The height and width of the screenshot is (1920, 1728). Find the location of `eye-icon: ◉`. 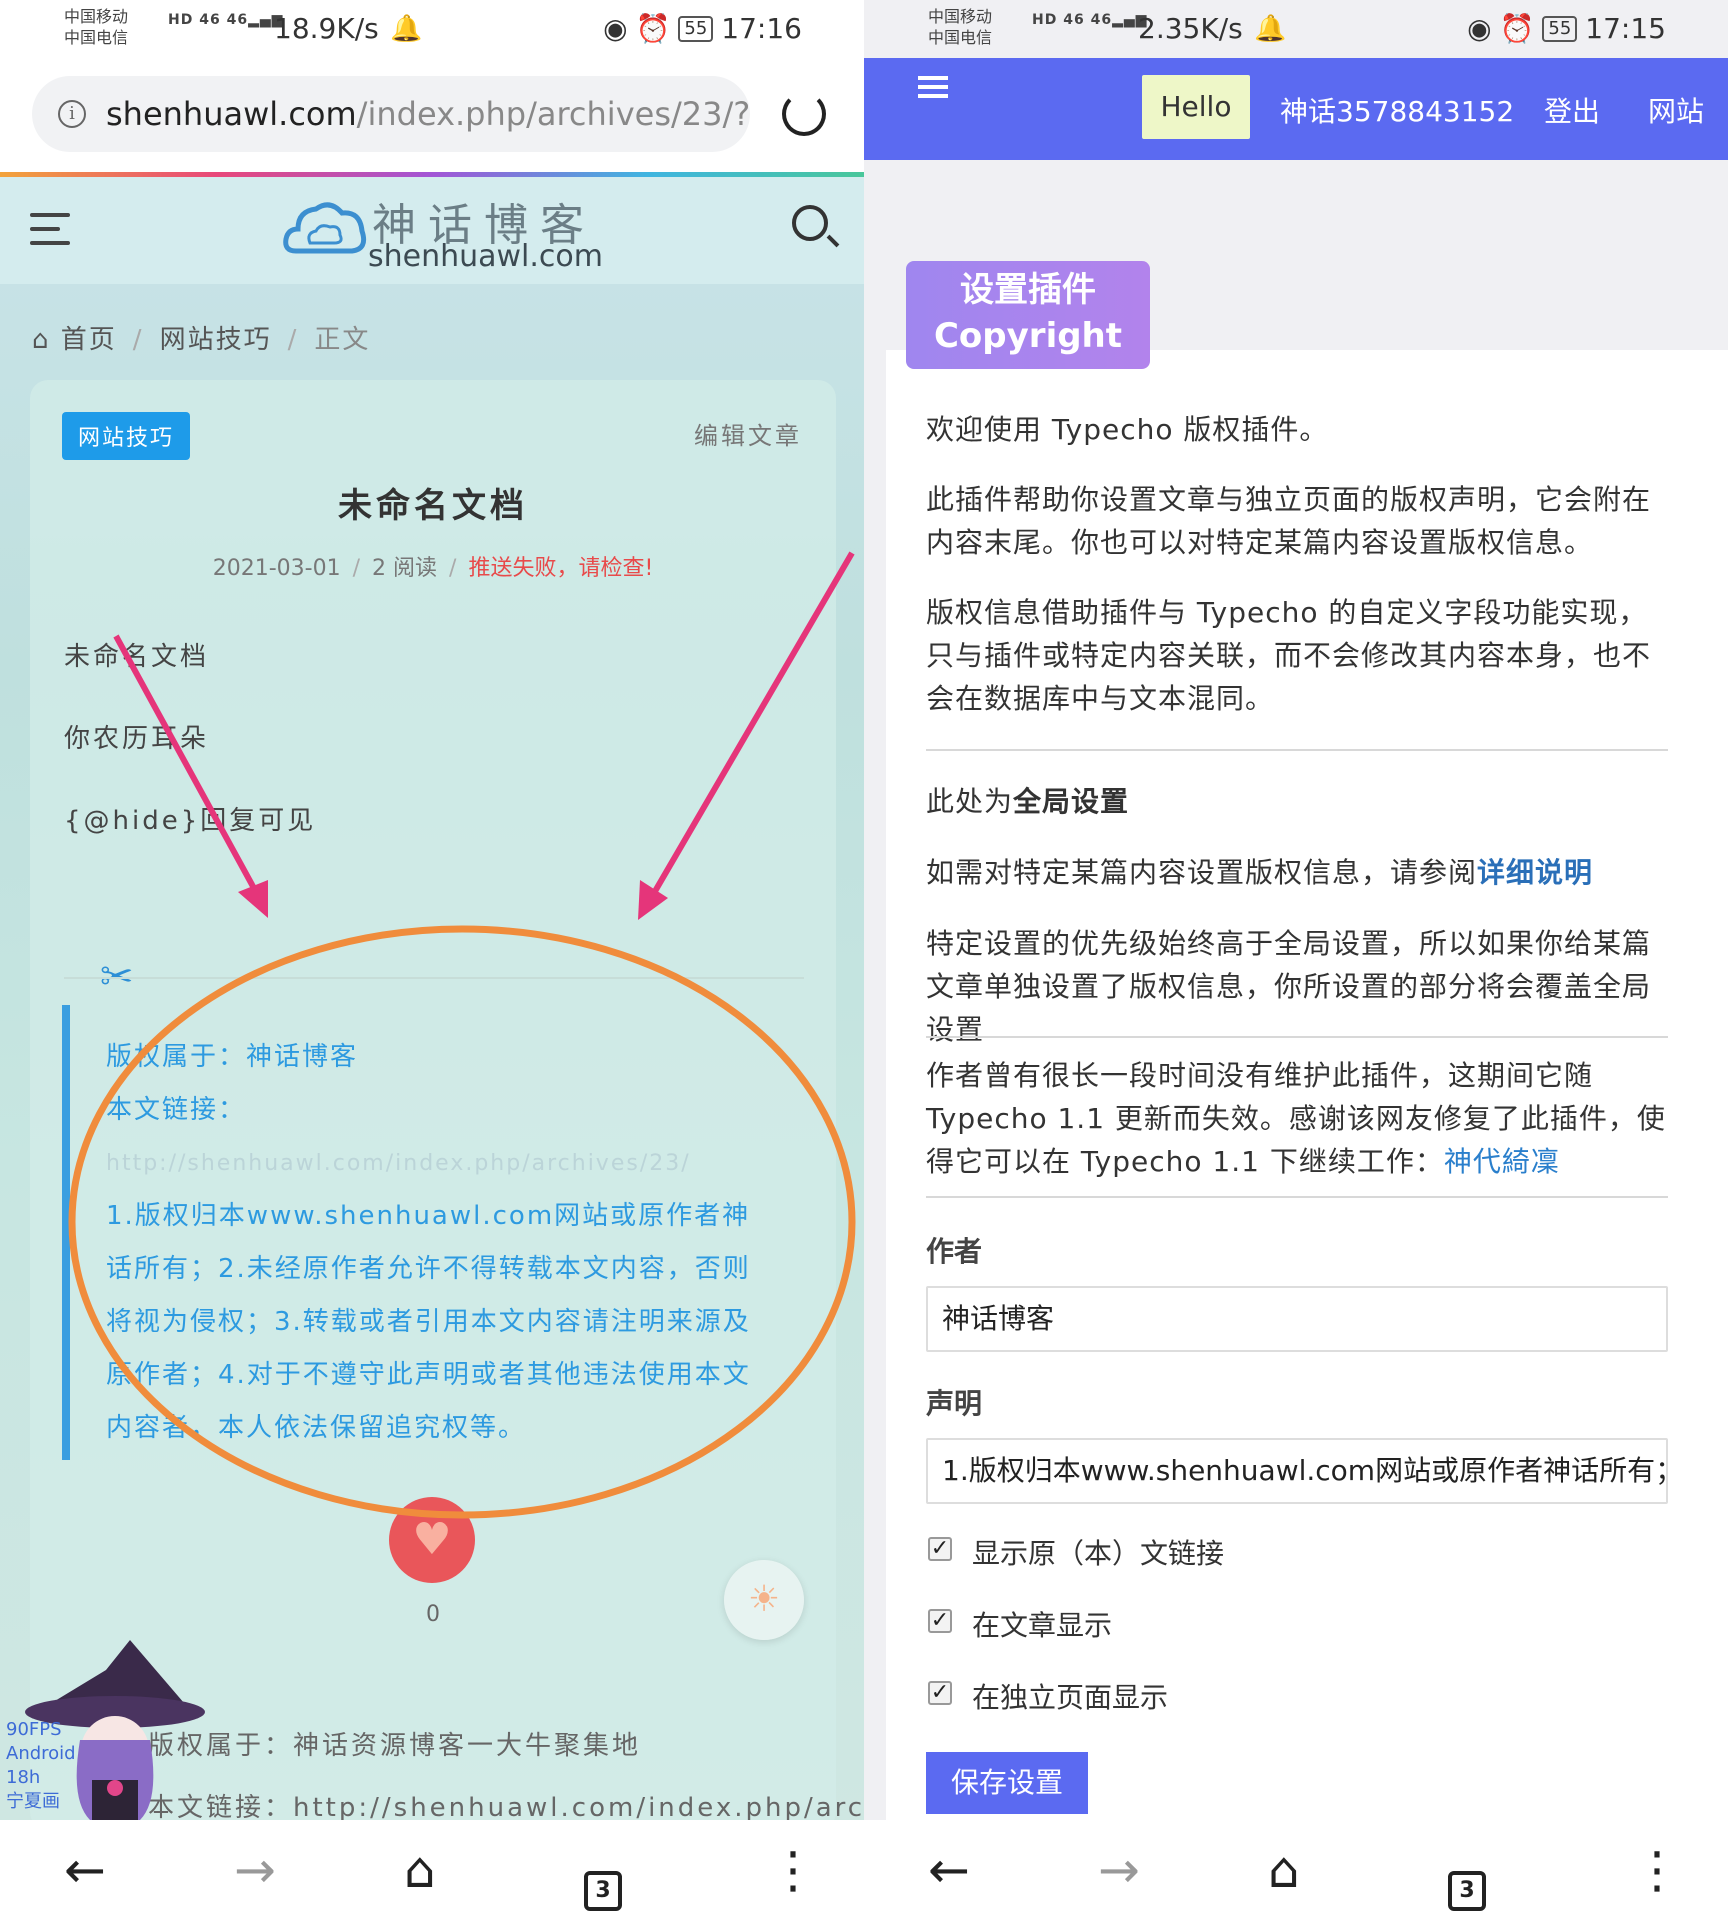

eye-icon: ◉ is located at coordinates (1479, 28).